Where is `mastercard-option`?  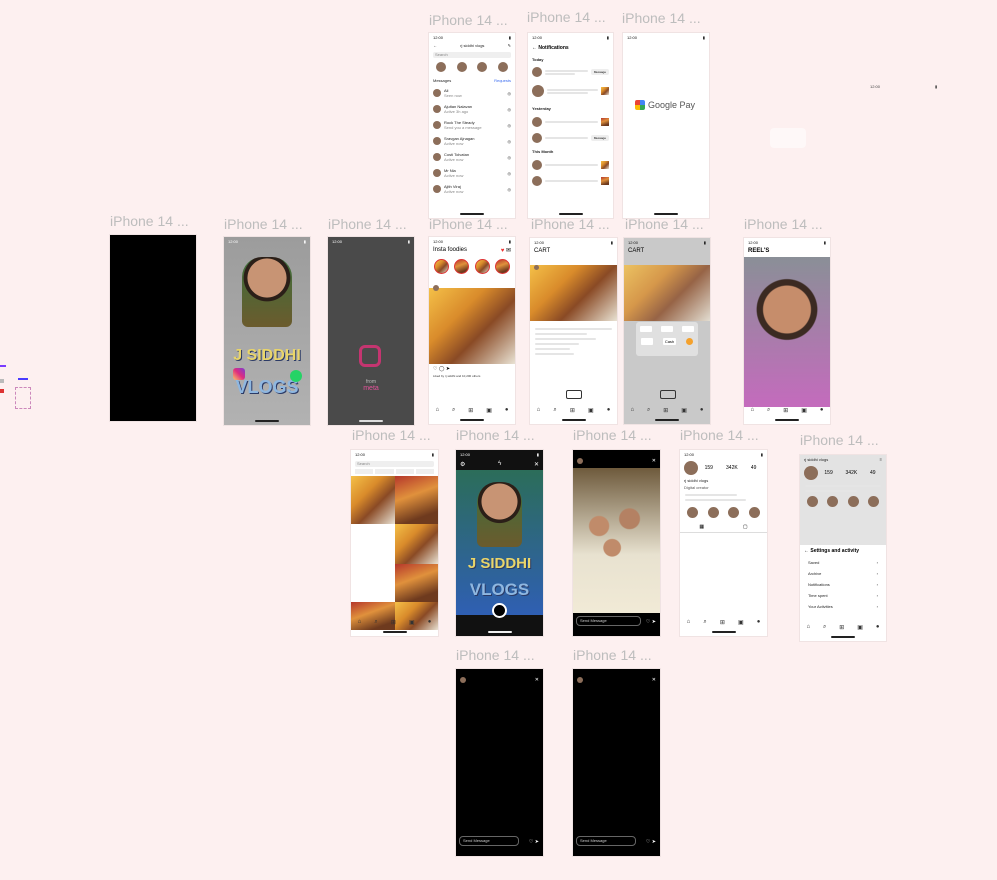 mastercard-option is located at coordinates (646, 341).